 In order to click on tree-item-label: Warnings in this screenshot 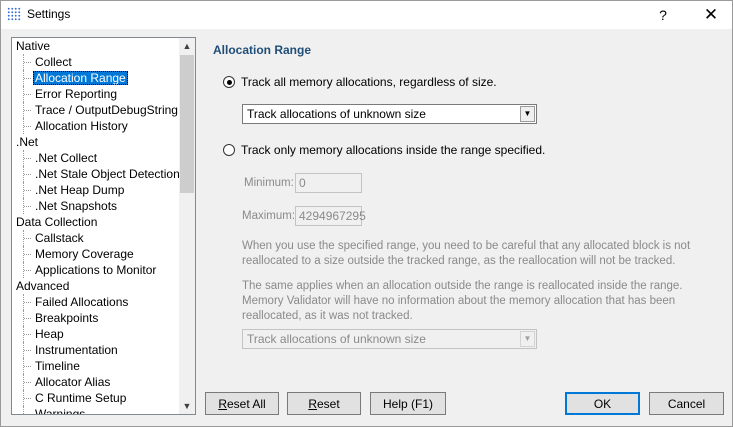, I will do `click(60, 411)`.